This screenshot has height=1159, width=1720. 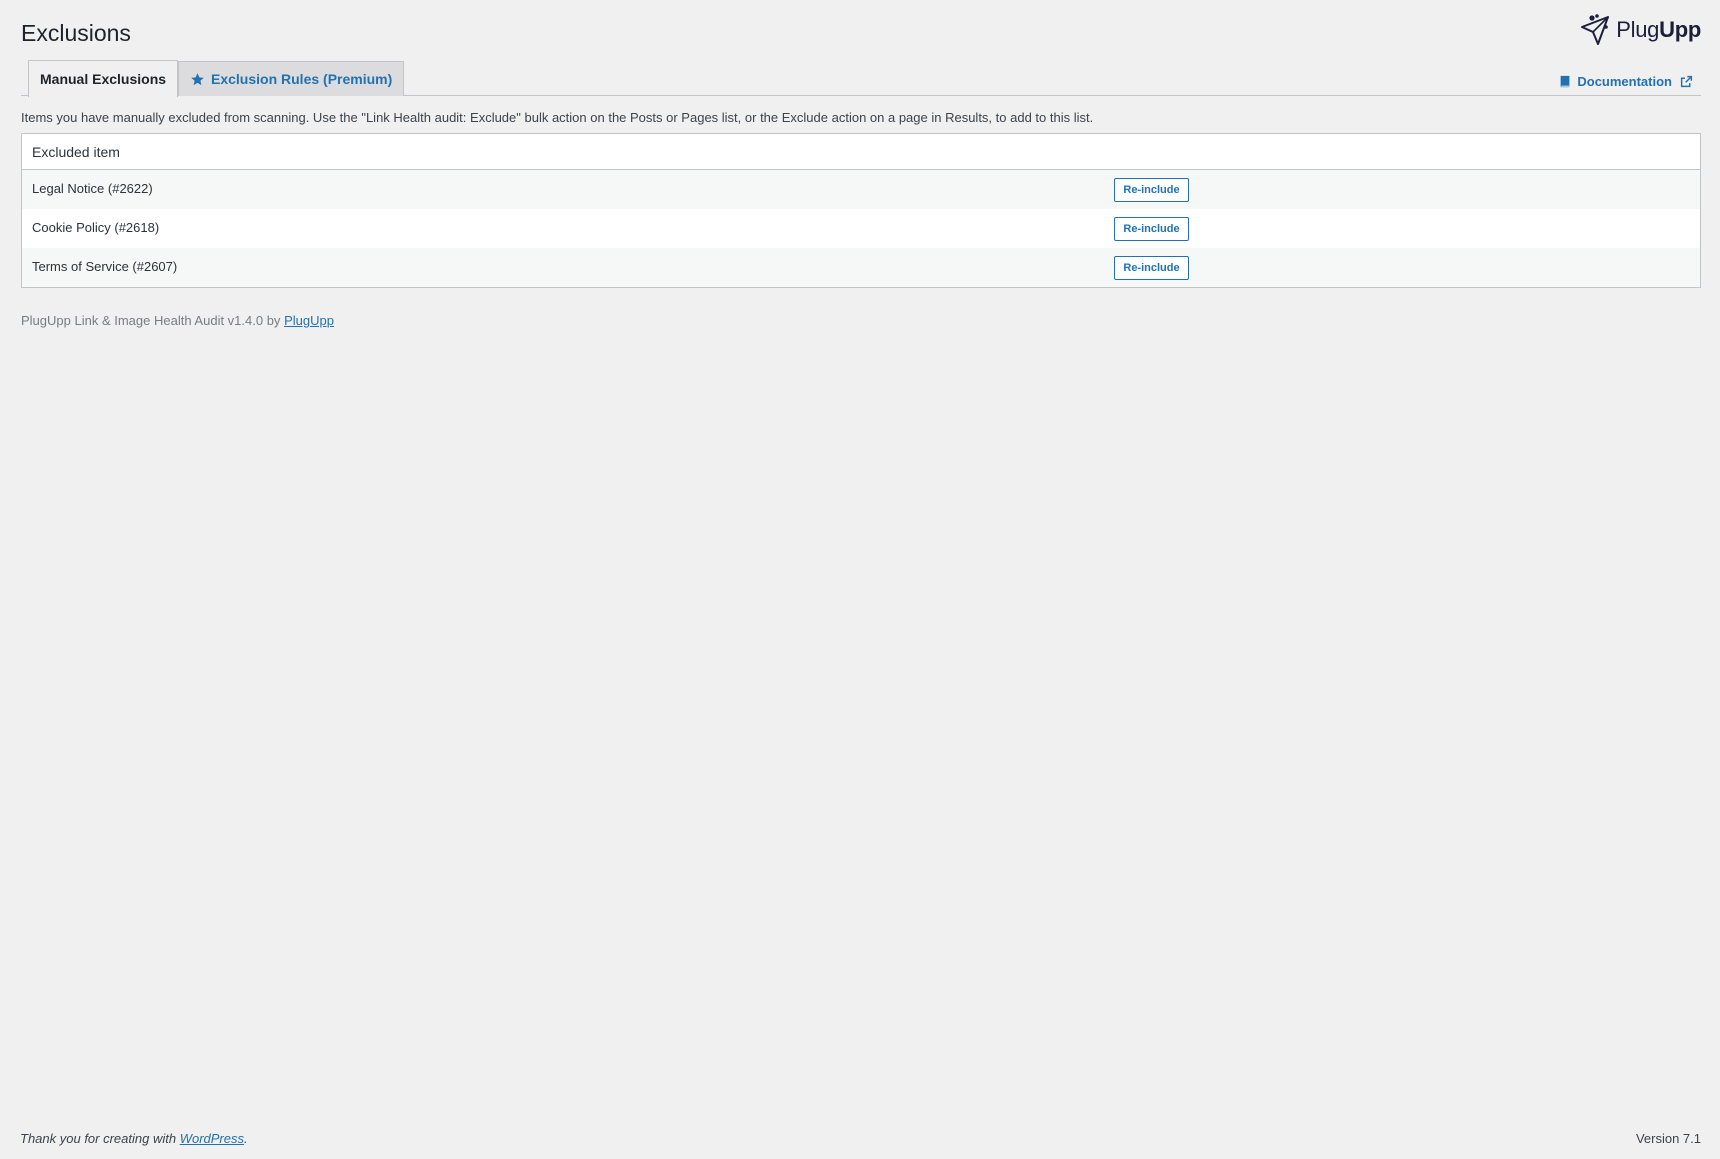 I want to click on wordpress-link: WordPress, so click(x=212, y=1138).